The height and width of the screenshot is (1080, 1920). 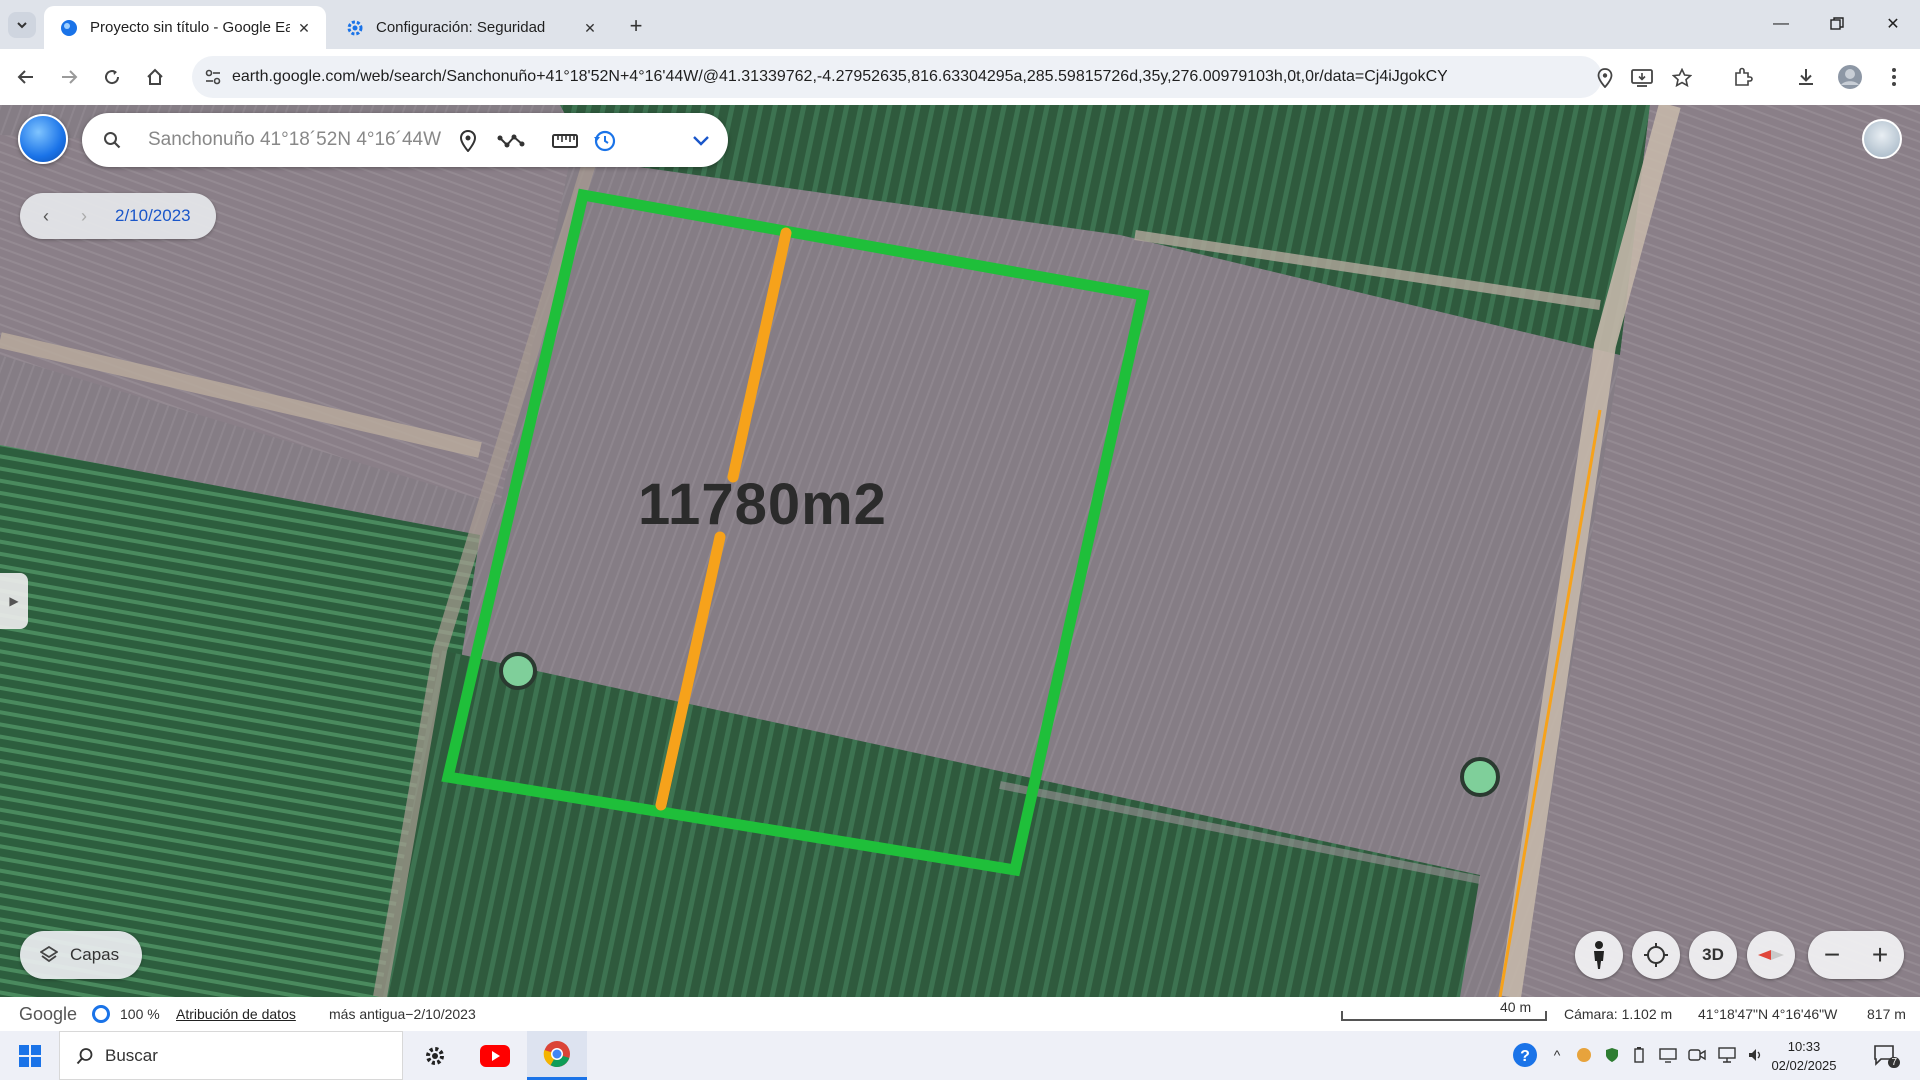 I want to click on imagery-date-picker: ‹ › 2/10/2023, so click(x=118, y=216).